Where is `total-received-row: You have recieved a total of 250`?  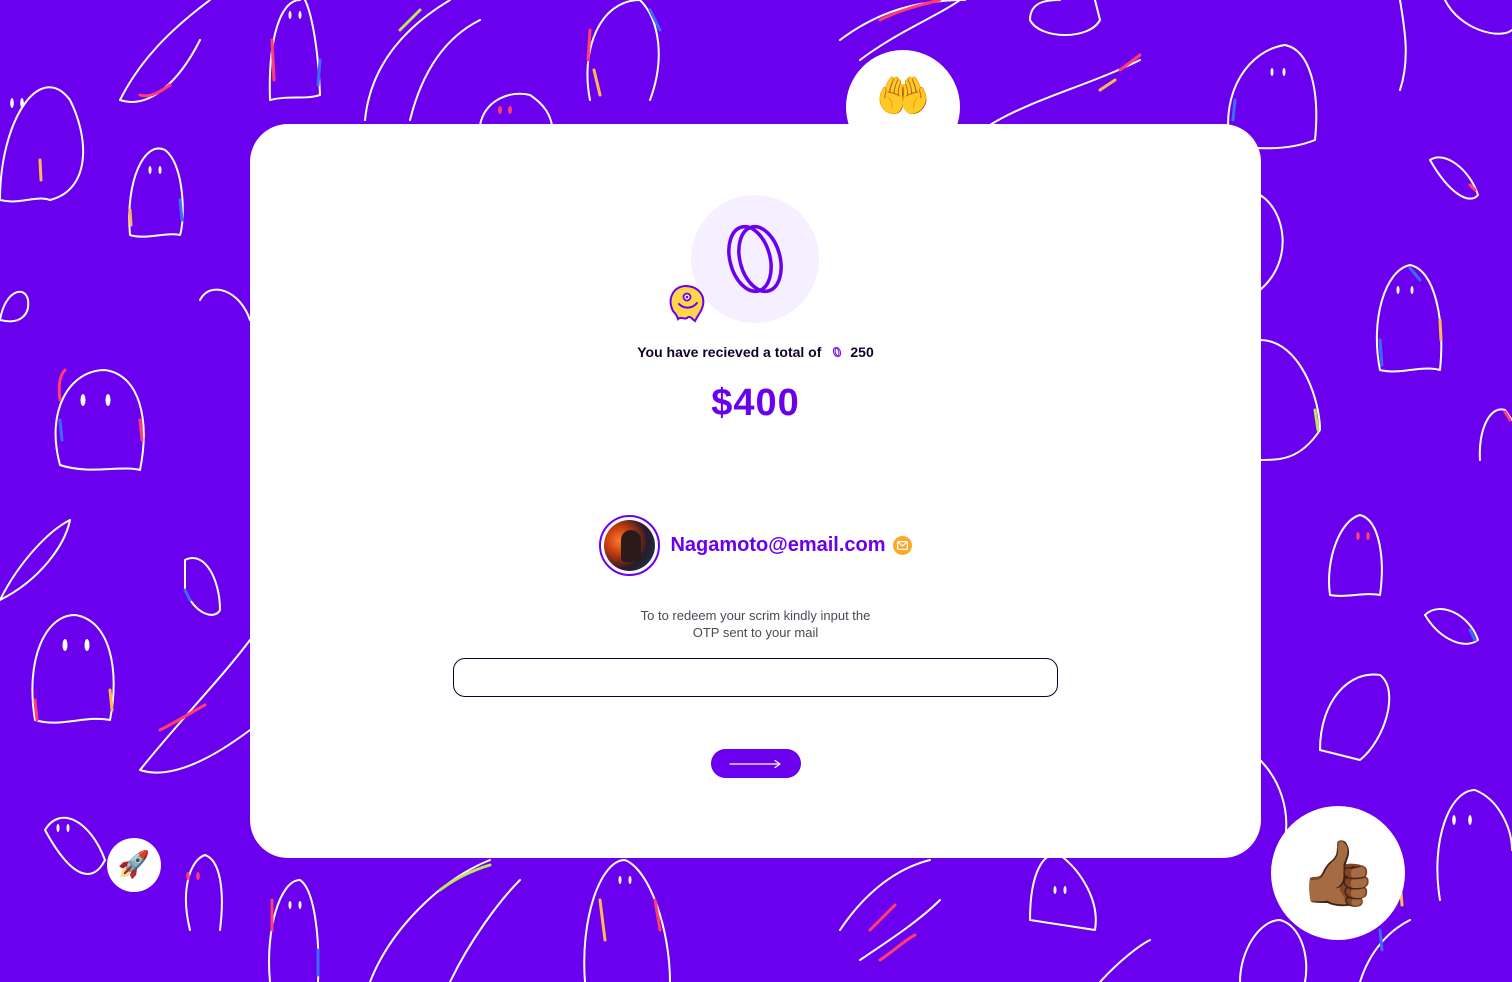 total-received-row: You have recieved a total of 250 is located at coordinates (755, 352).